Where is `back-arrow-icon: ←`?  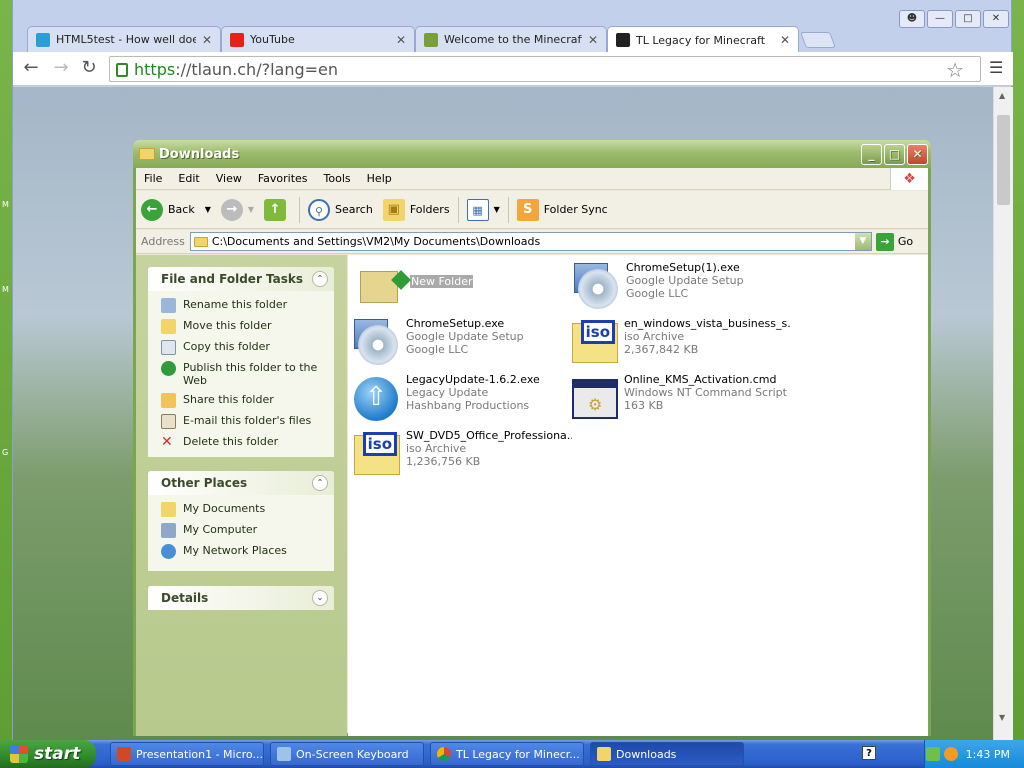
back-arrow-icon: ← is located at coordinates (31, 69).